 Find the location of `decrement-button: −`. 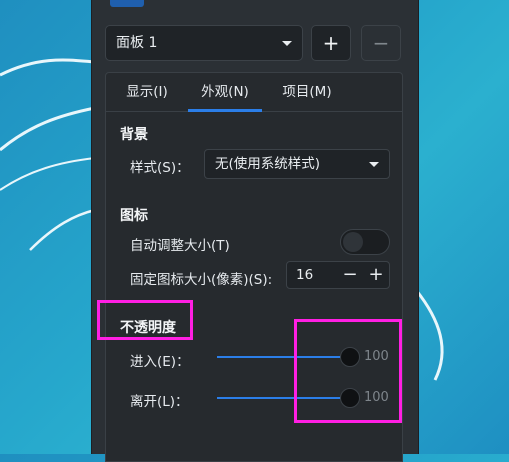

decrement-button: − is located at coordinates (350, 275).